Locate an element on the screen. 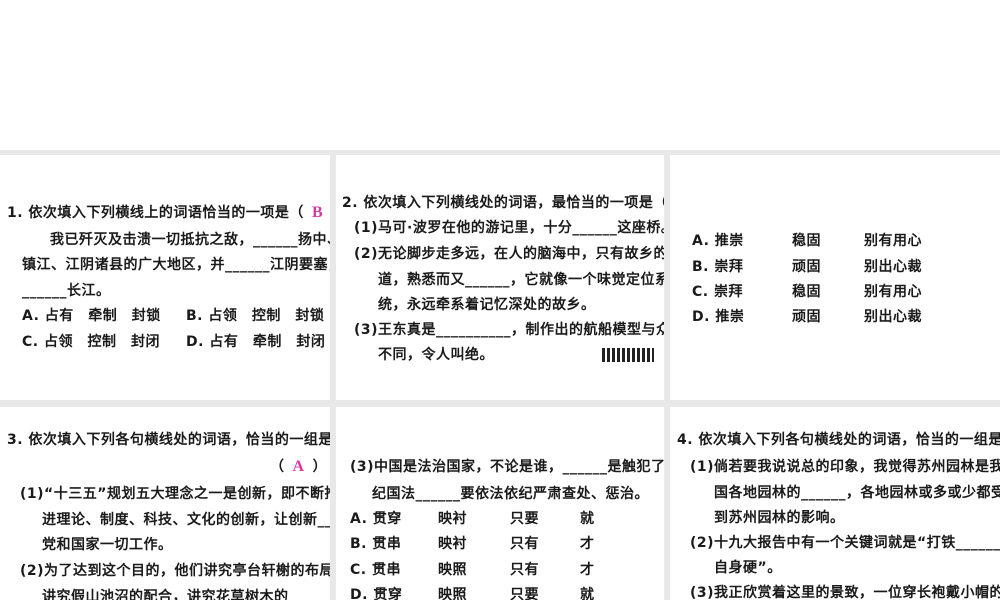 Image resolution: width=1000 pixels, height=600 pixels. q2-option-c: C. 崇拜 稳固 别有用心 is located at coordinates (807, 292).